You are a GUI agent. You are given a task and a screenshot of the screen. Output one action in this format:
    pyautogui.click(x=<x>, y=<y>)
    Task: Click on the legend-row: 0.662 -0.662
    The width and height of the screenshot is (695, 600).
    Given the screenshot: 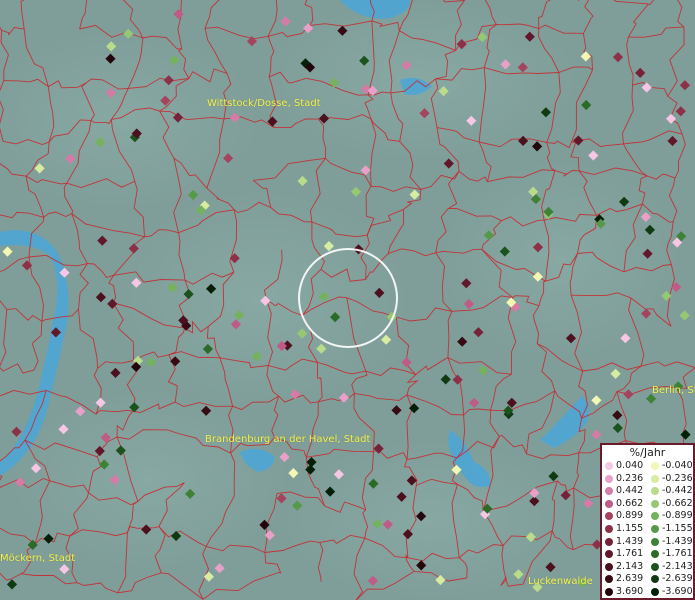 What is the action you would take?
    pyautogui.click(x=648, y=504)
    